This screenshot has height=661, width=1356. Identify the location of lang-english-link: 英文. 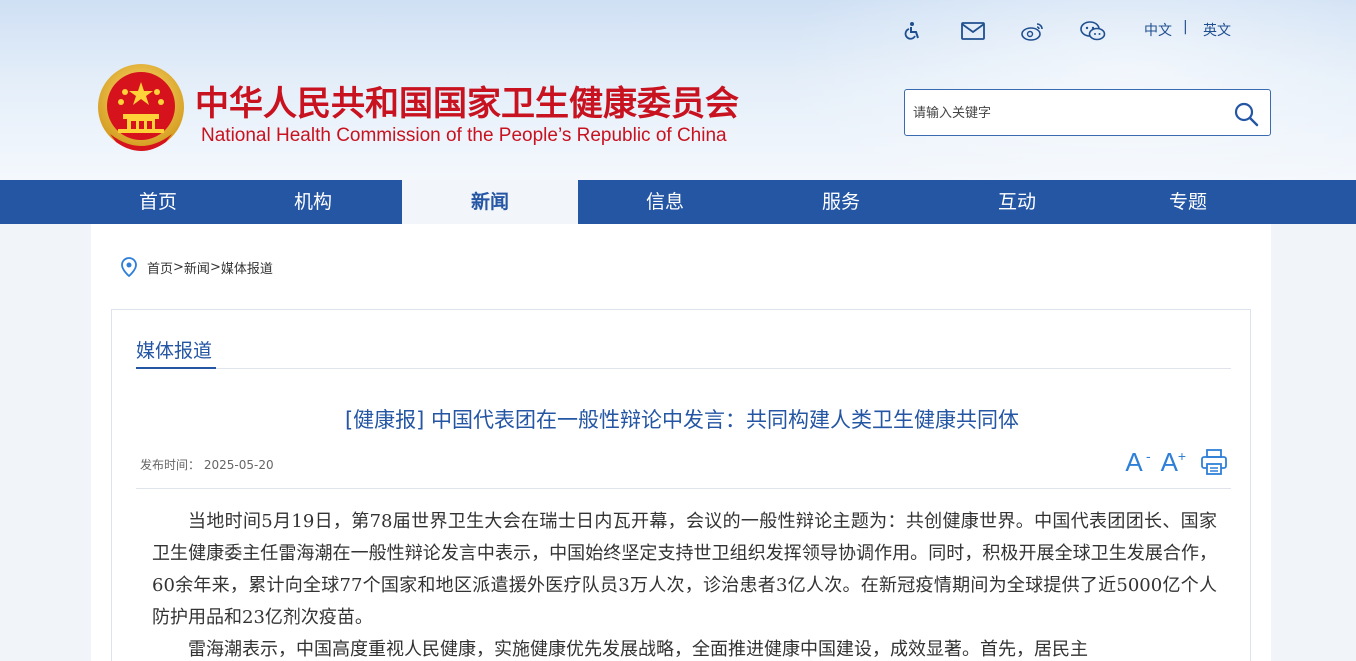
(1217, 30).